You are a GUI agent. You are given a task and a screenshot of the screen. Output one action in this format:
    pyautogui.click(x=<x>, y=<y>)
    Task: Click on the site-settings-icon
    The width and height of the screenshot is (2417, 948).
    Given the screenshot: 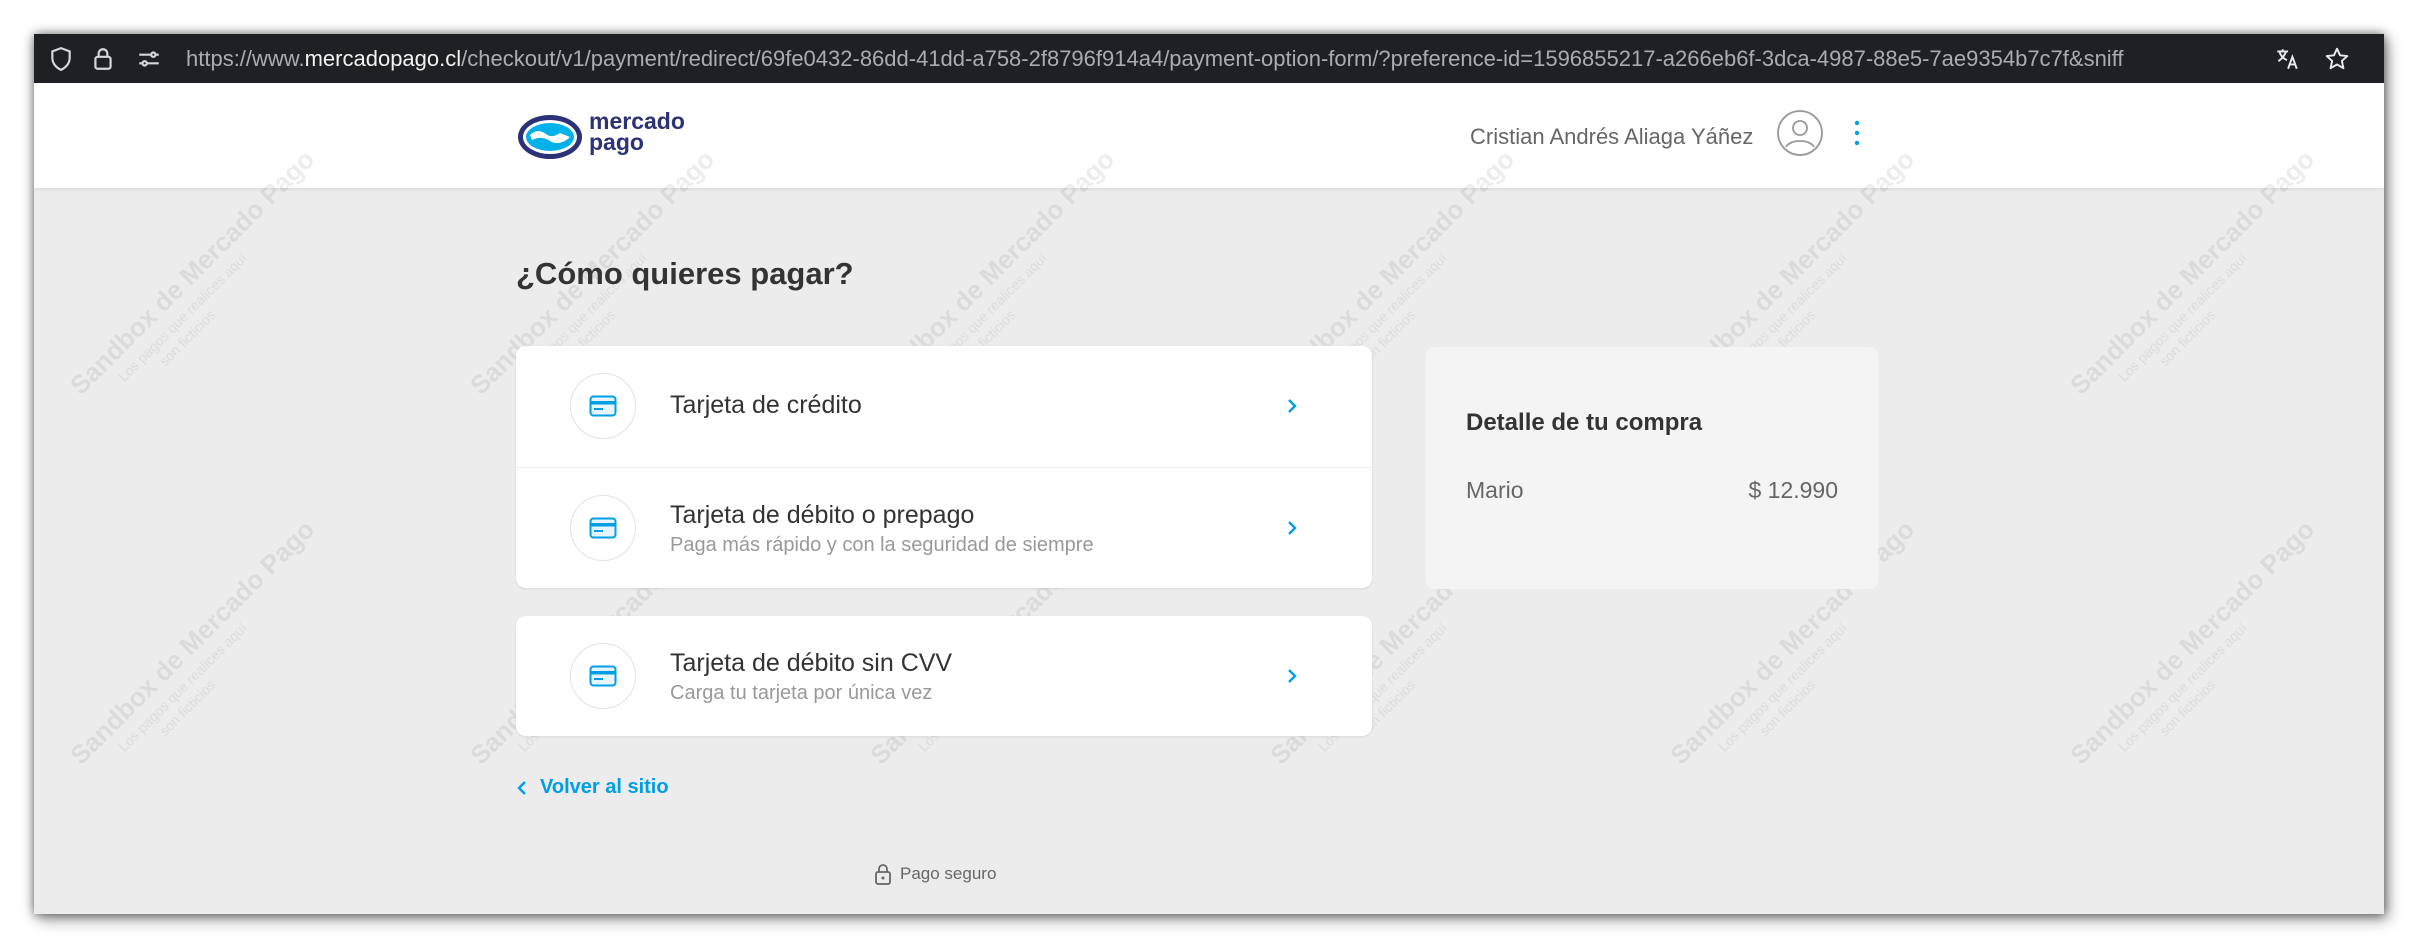 What is the action you would take?
    pyautogui.click(x=149, y=59)
    